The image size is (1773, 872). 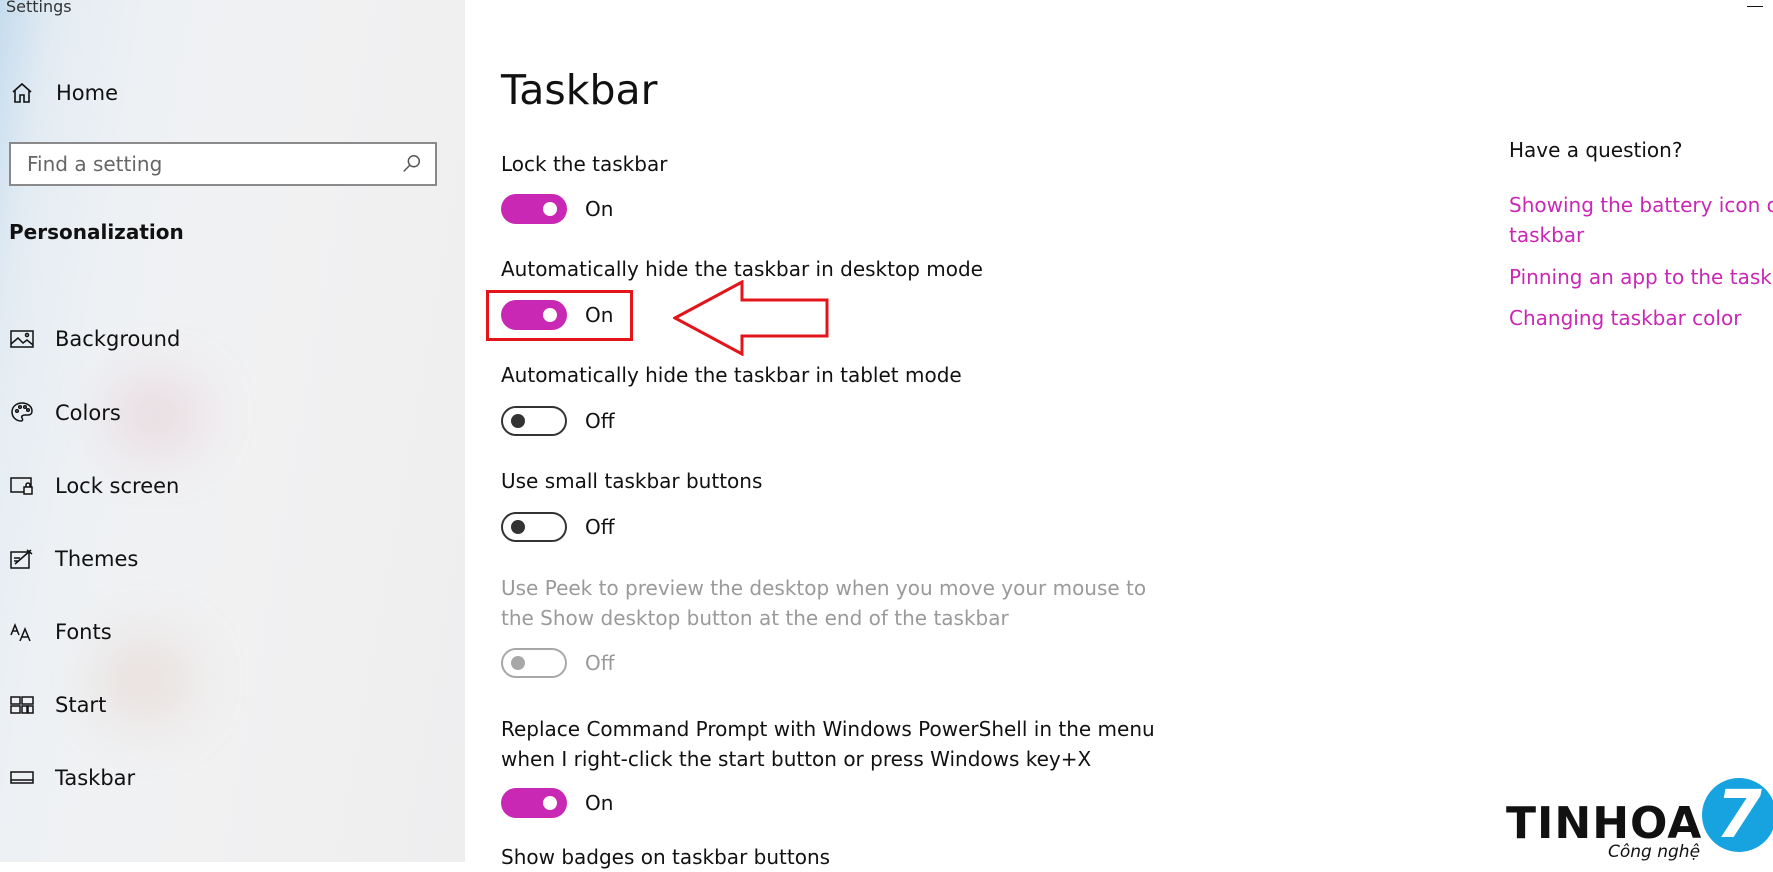 What do you see at coordinates (117, 486) in the screenshot?
I see `sidebar-item-label: Lock screen` at bounding box center [117, 486].